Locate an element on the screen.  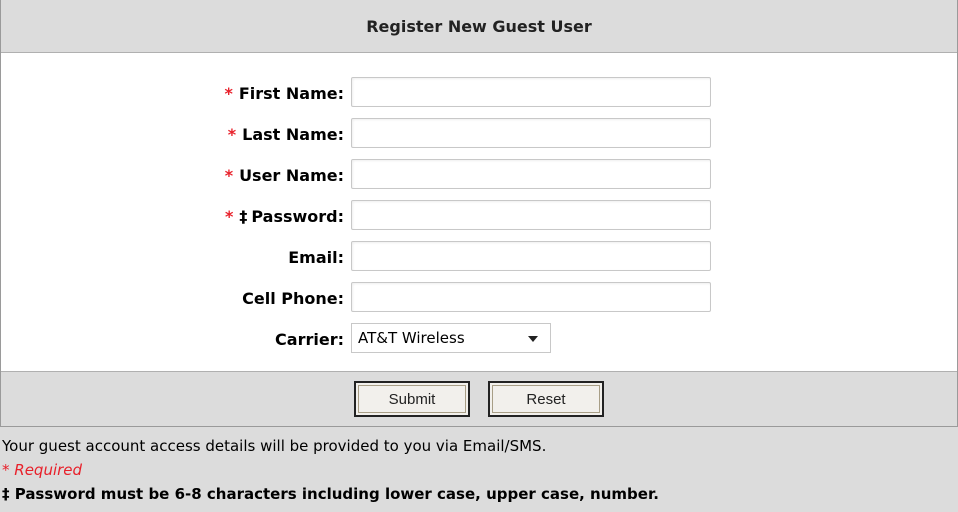
user-name-input is located at coordinates (531, 174).